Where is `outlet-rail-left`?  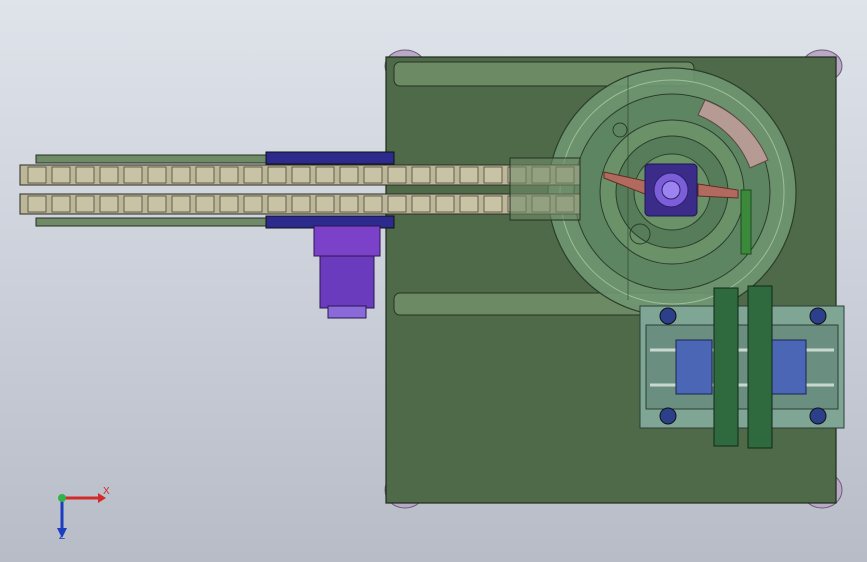
outlet-rail-left is located at coordinates (726, 367).